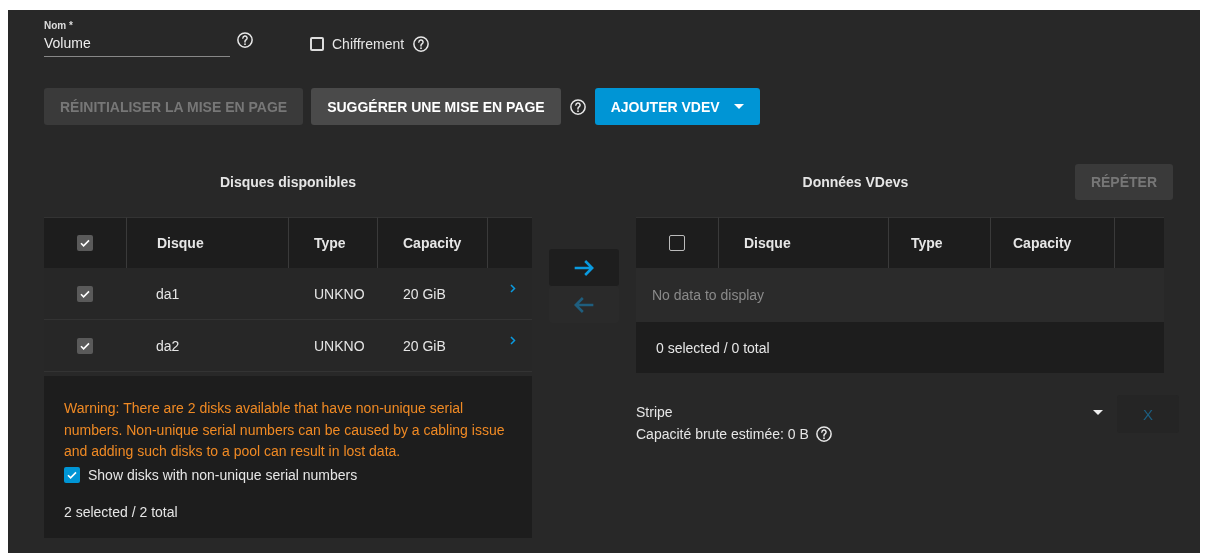  I want to click on move-button, so click(584, 267).